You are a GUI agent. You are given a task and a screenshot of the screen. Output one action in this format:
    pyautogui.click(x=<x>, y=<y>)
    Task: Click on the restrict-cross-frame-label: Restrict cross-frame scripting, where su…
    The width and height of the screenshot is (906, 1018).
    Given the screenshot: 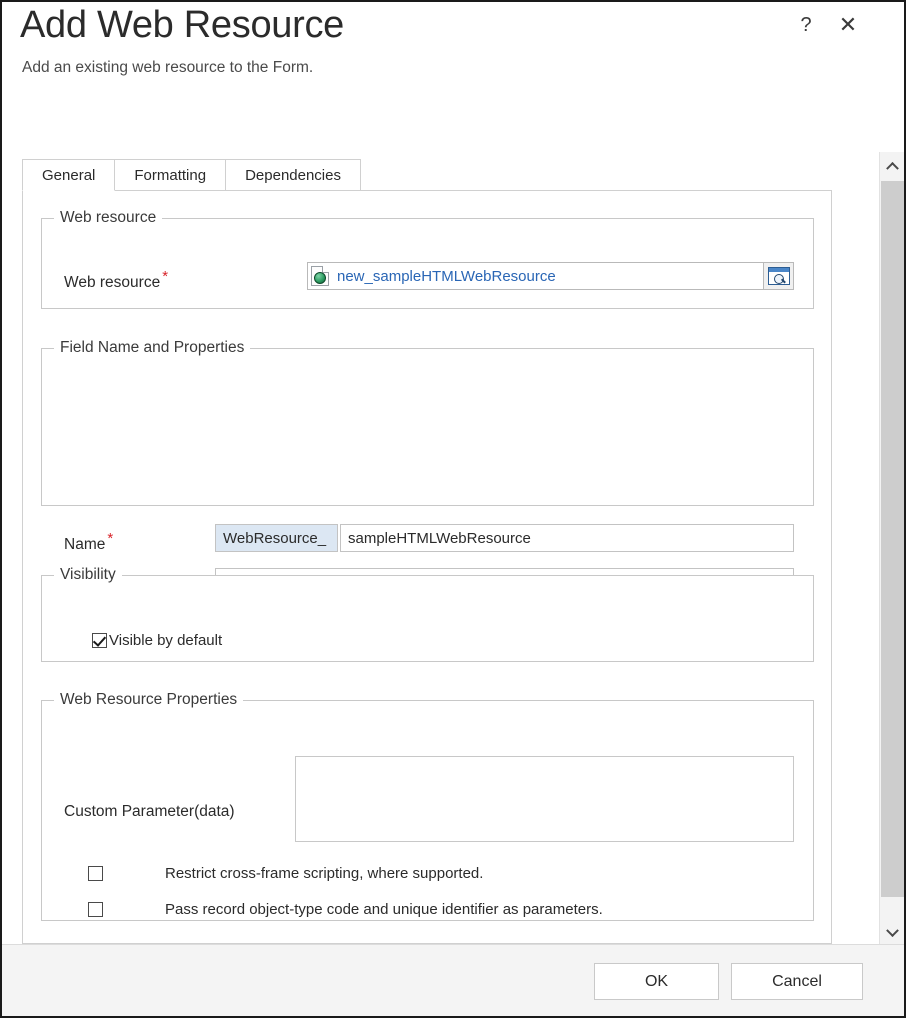 What is the action you would take?
    pyautogui.click(x=324, y=873)
    